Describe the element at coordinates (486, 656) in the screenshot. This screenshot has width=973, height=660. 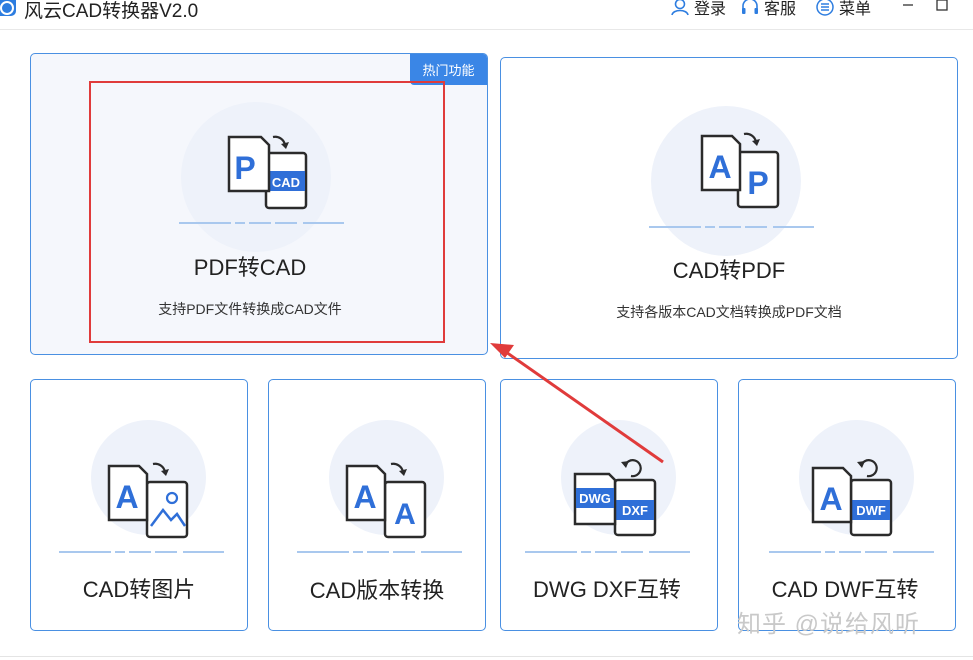
I see `bottom-divider` at that location.